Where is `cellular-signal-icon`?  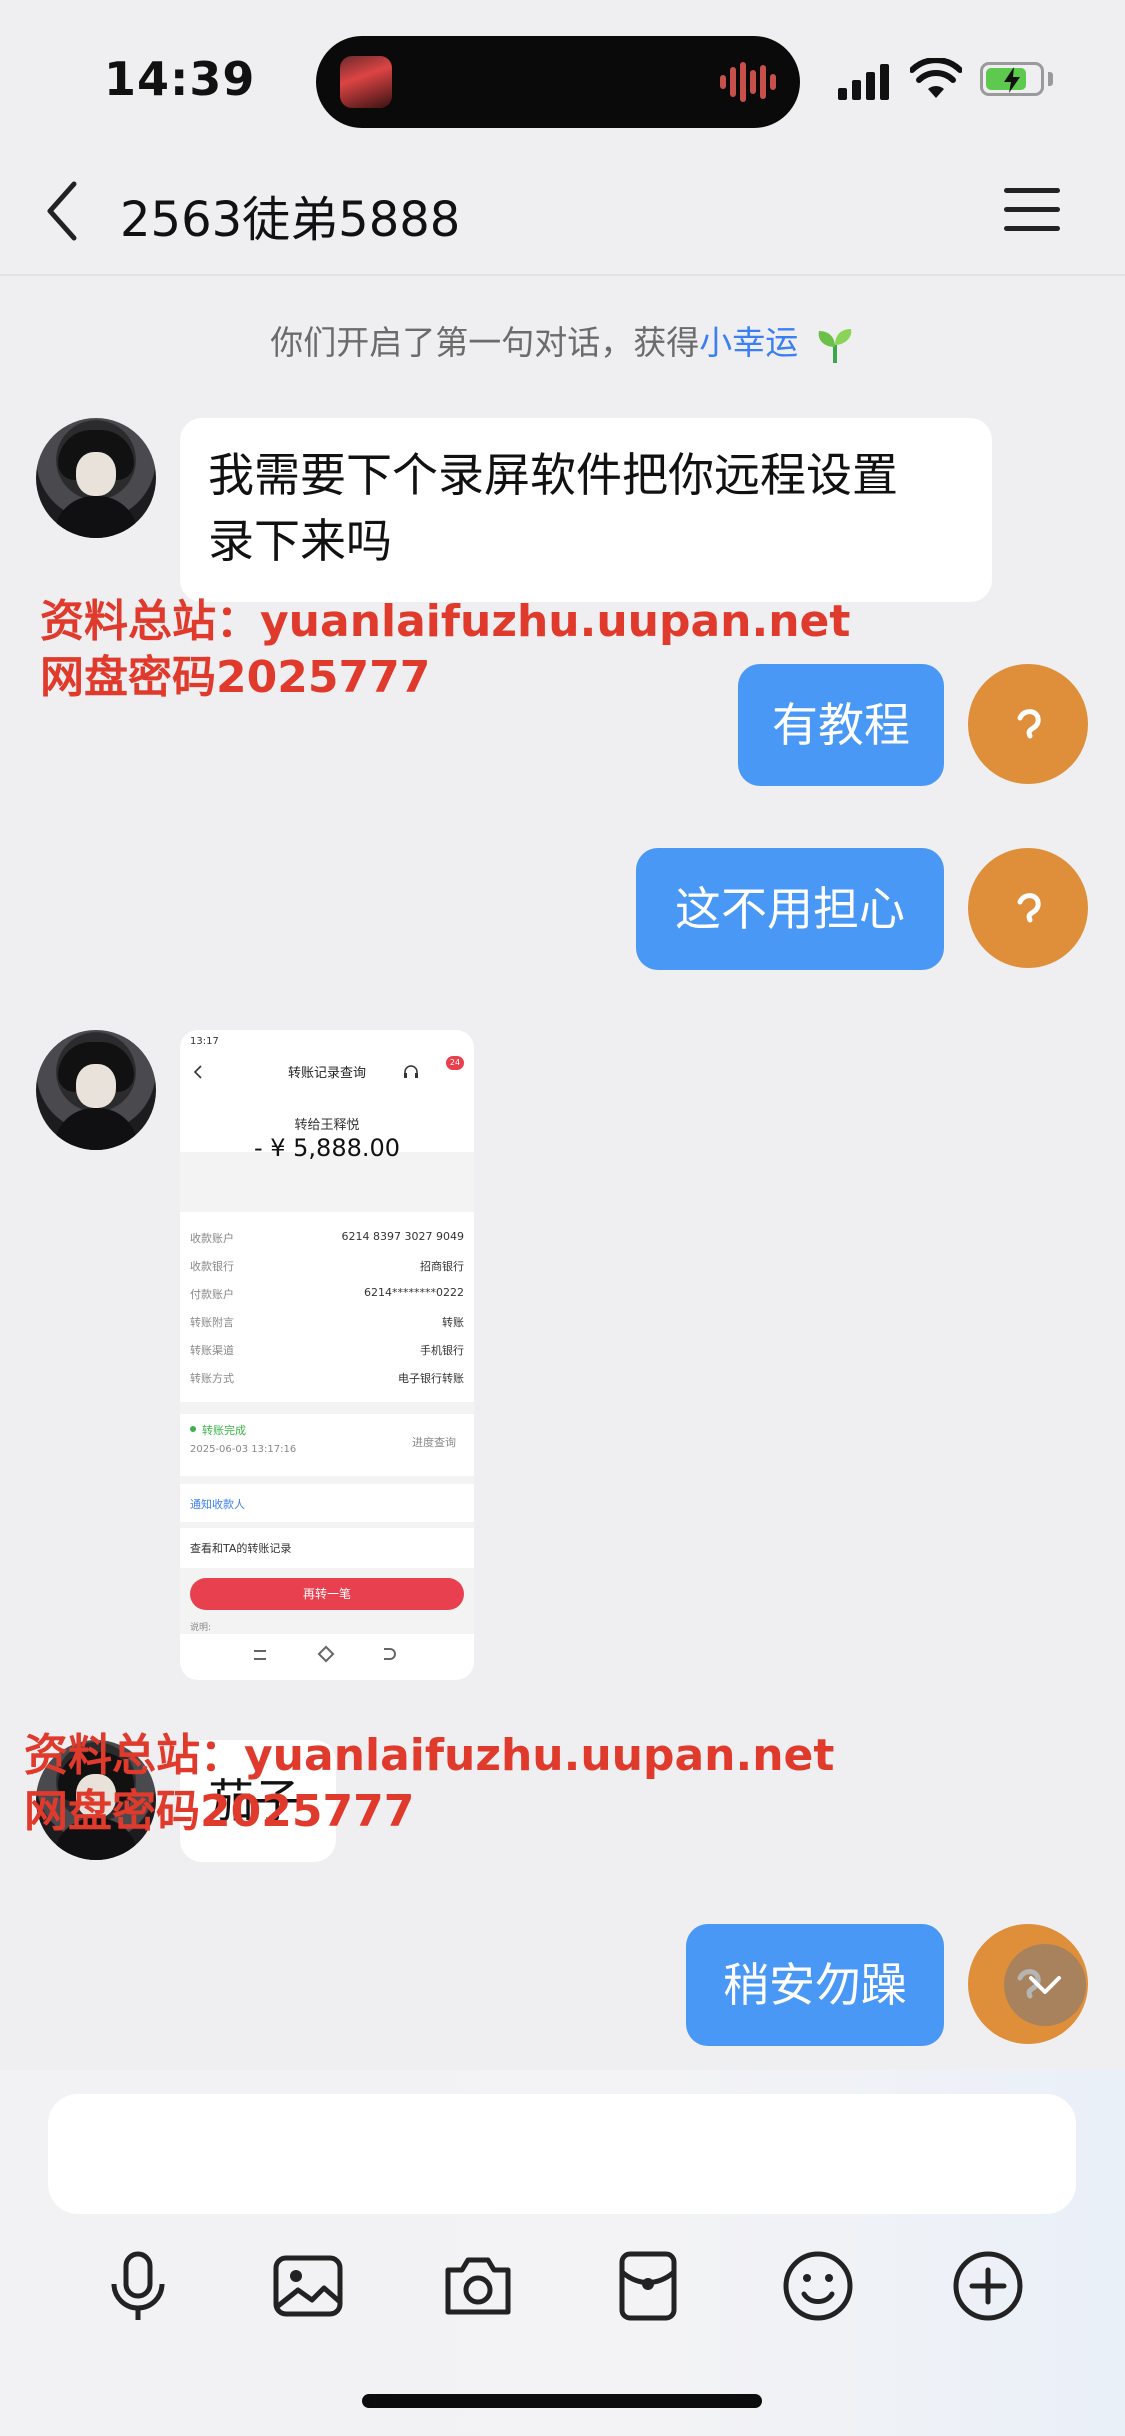 cellular-signal-icon is located at coordinates (867, 80).